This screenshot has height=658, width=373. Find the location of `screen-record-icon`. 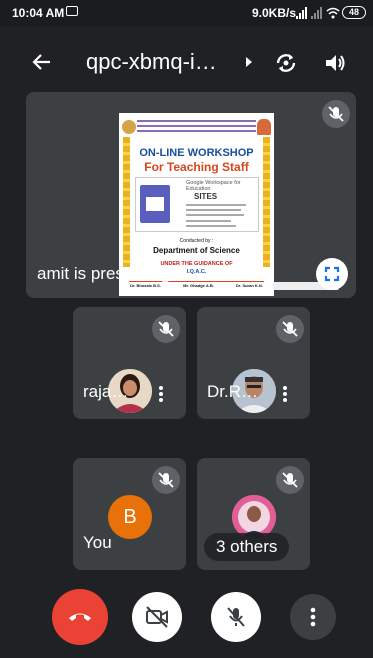

screen-record-icon is located at coordinates (72, 11).